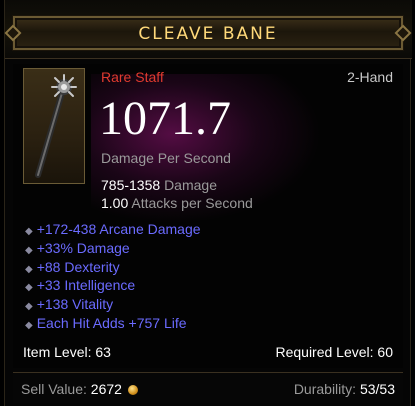  I want to click on item-level: Item Level: 63, so click(67, 352).